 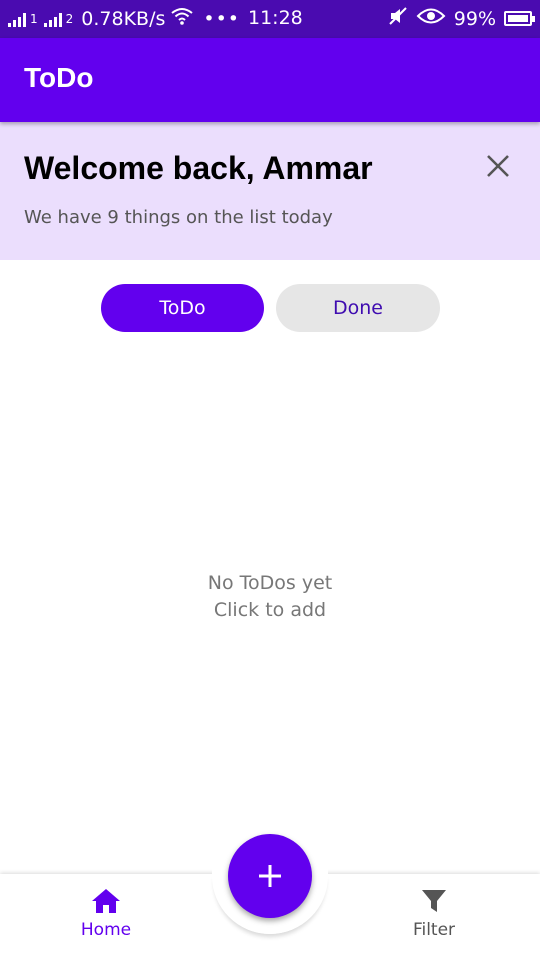 I want to click on add-todo-button, so click(x=270, y=876).